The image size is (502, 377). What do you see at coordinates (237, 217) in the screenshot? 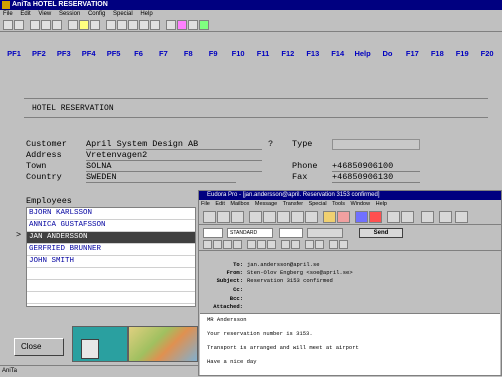
I see `mailbox-out-icon` at bounding box center [237, 217].